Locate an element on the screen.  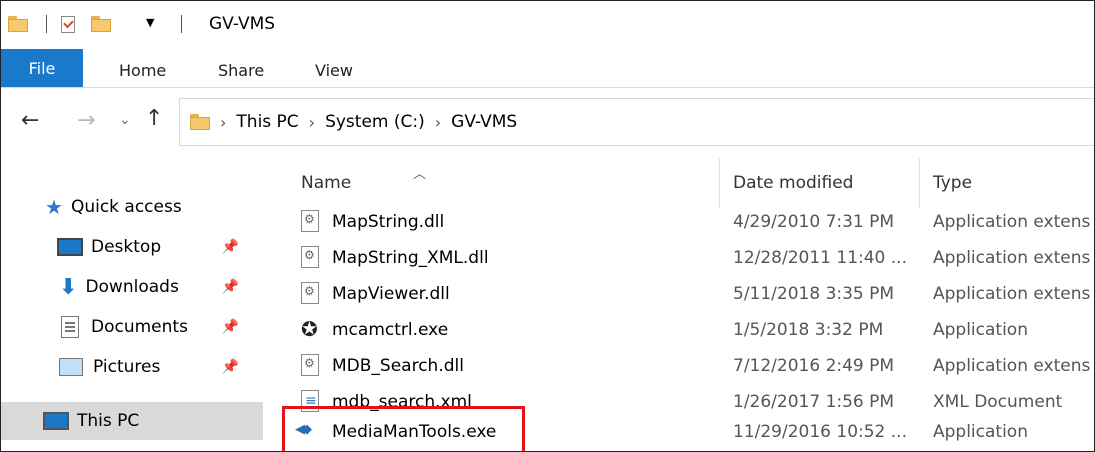
forward-arrow-icon: → is located at coordinates (86, 120).